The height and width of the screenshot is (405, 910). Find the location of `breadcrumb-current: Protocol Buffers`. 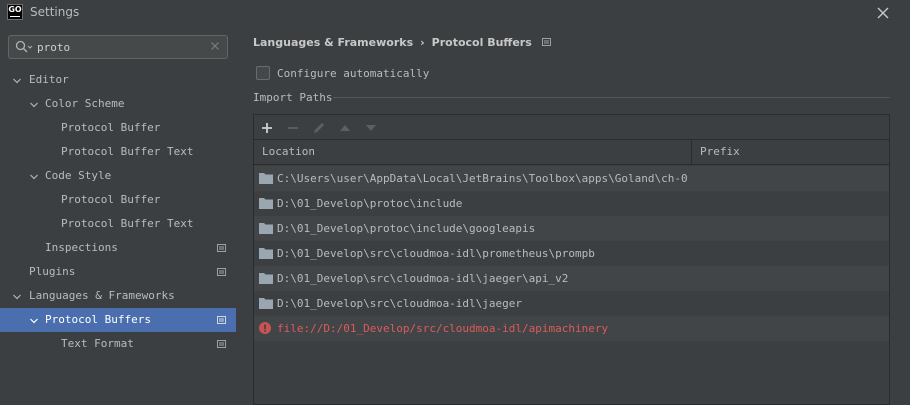

breadcrumb-current: Protocol Buffers is located at coordinates (481, 42).